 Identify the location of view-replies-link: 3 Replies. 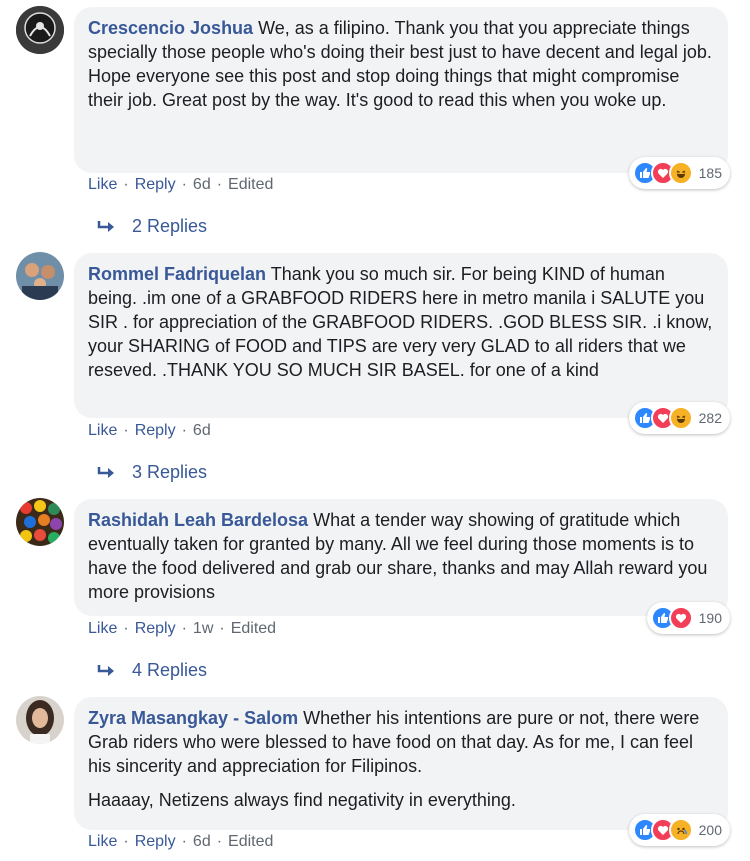
(151, 472).